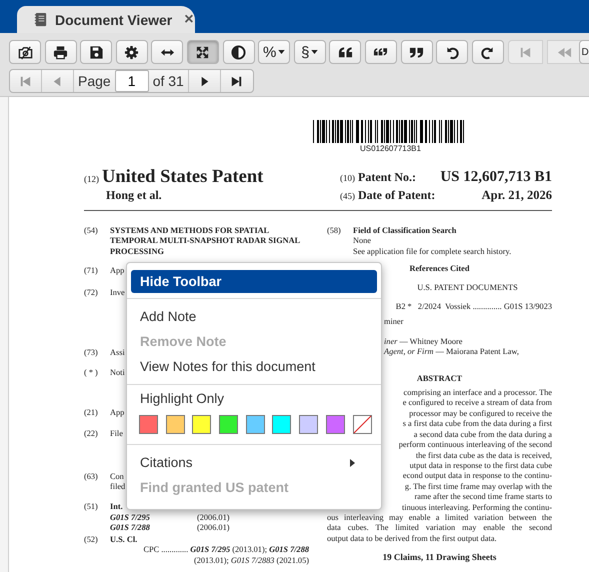  Describe the element at coordinates (480, 414) in the screenshot. I see `abstract-line: processor may be configured to receive the` at that location.